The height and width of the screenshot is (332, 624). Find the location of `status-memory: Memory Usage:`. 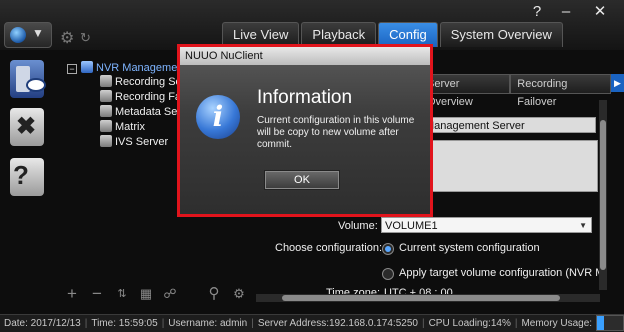

status-memory: Memory Usage: is located at coordinates (557, 323).